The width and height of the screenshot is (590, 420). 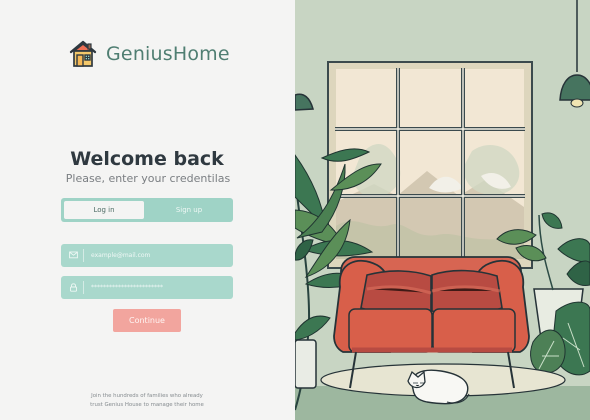 What do you see at coordinates (168, 53) in the screenshot?
I see `brand-name: GeniusHome` at bounding box center [168, 53].